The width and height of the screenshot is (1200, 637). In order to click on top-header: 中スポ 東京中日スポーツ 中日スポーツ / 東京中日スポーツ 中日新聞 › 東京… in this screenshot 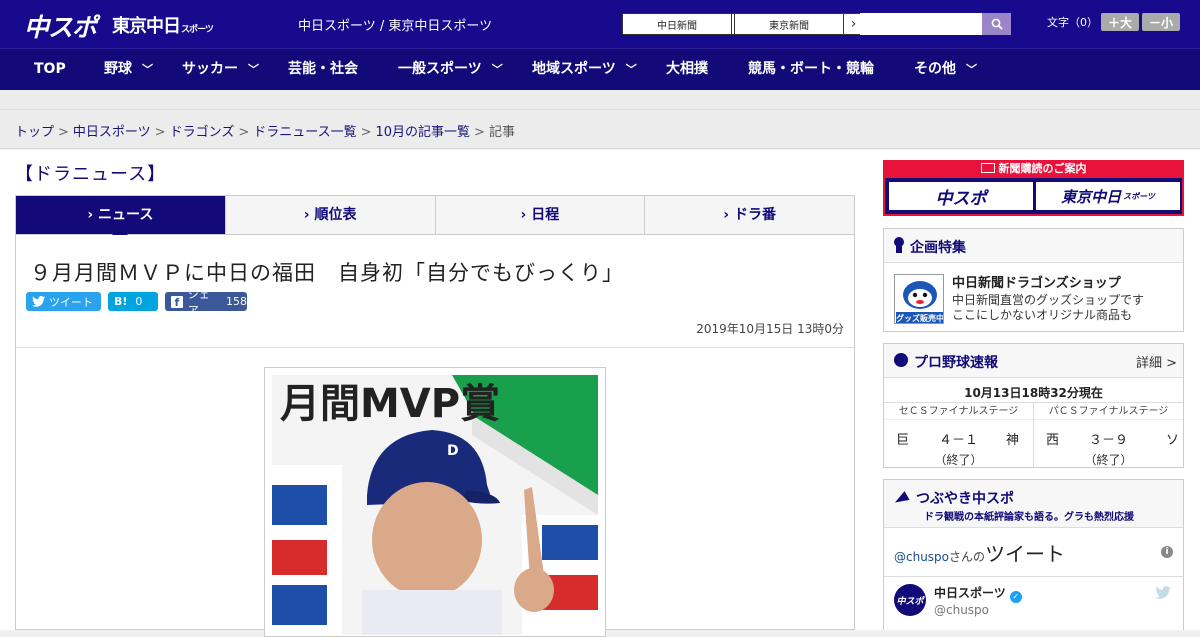, I will do `click(600, 24)`.